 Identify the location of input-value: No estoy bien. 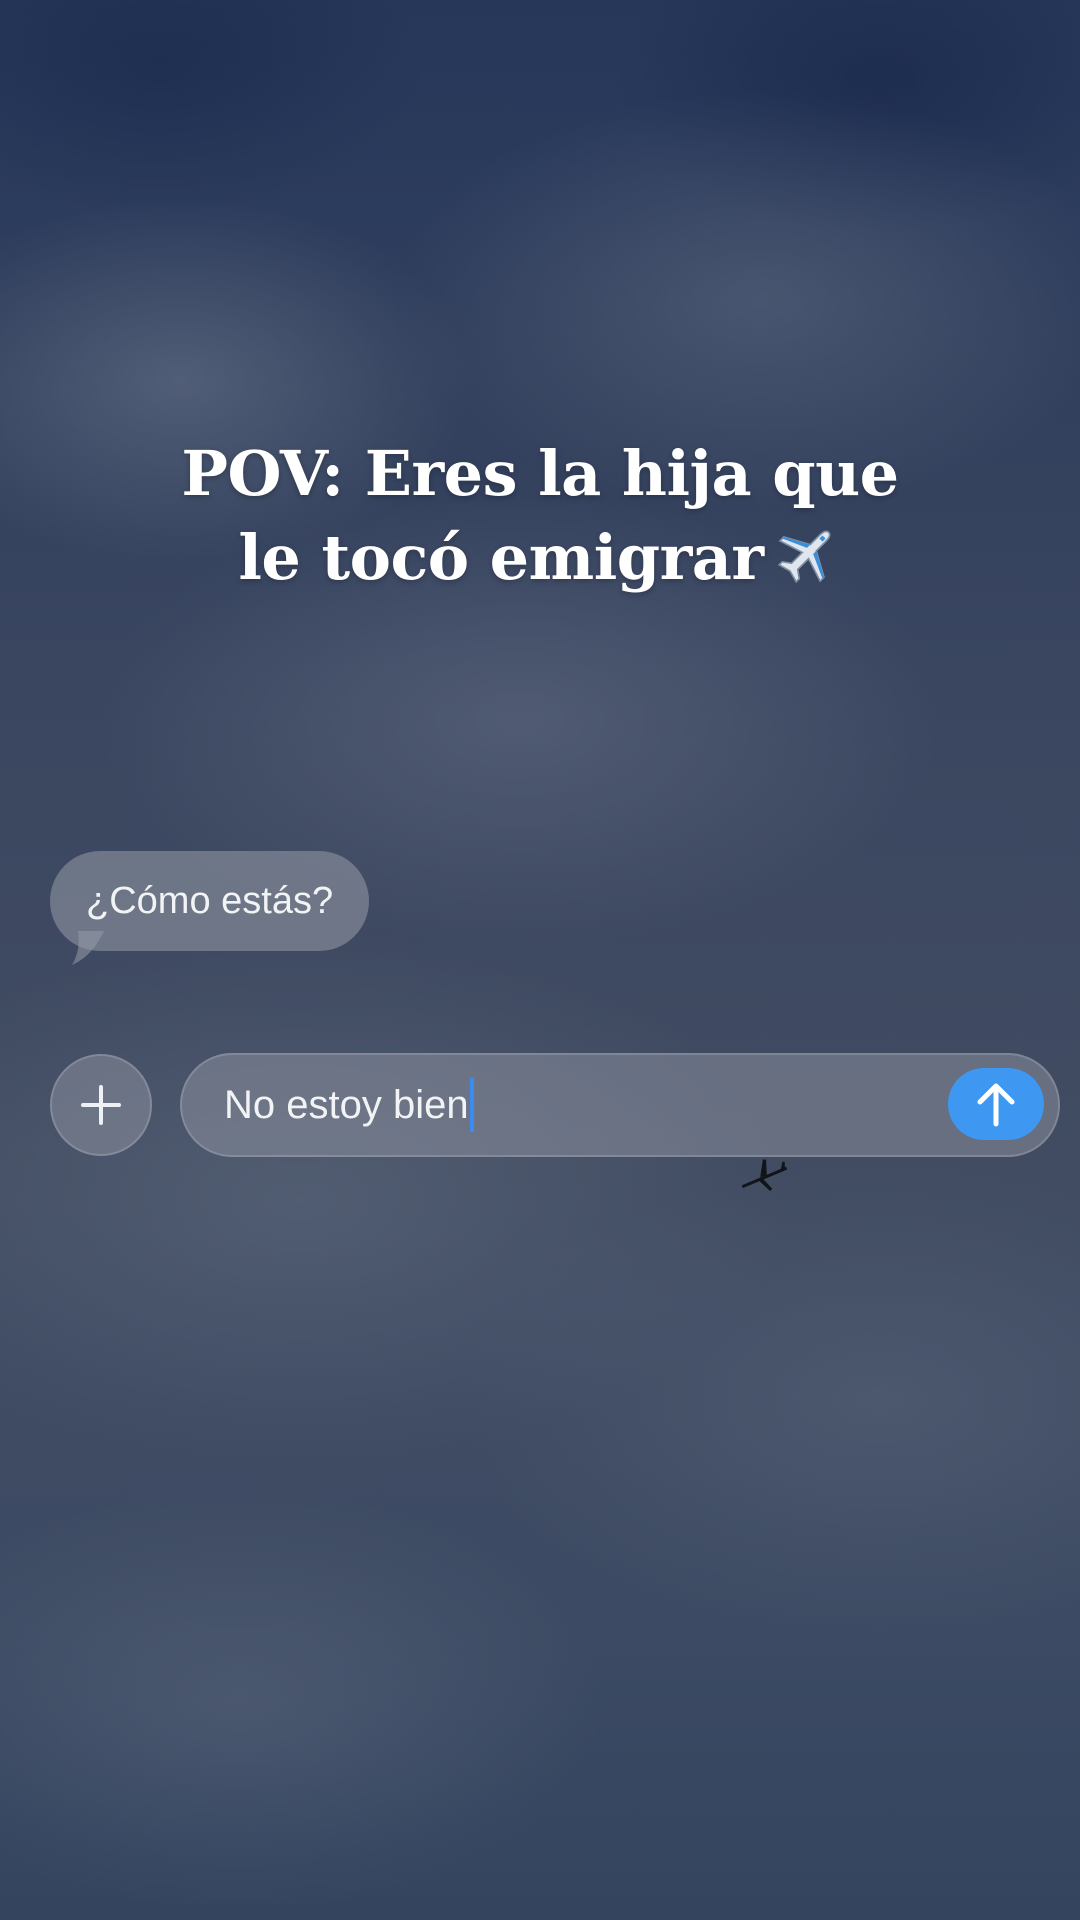
(346, 1104).